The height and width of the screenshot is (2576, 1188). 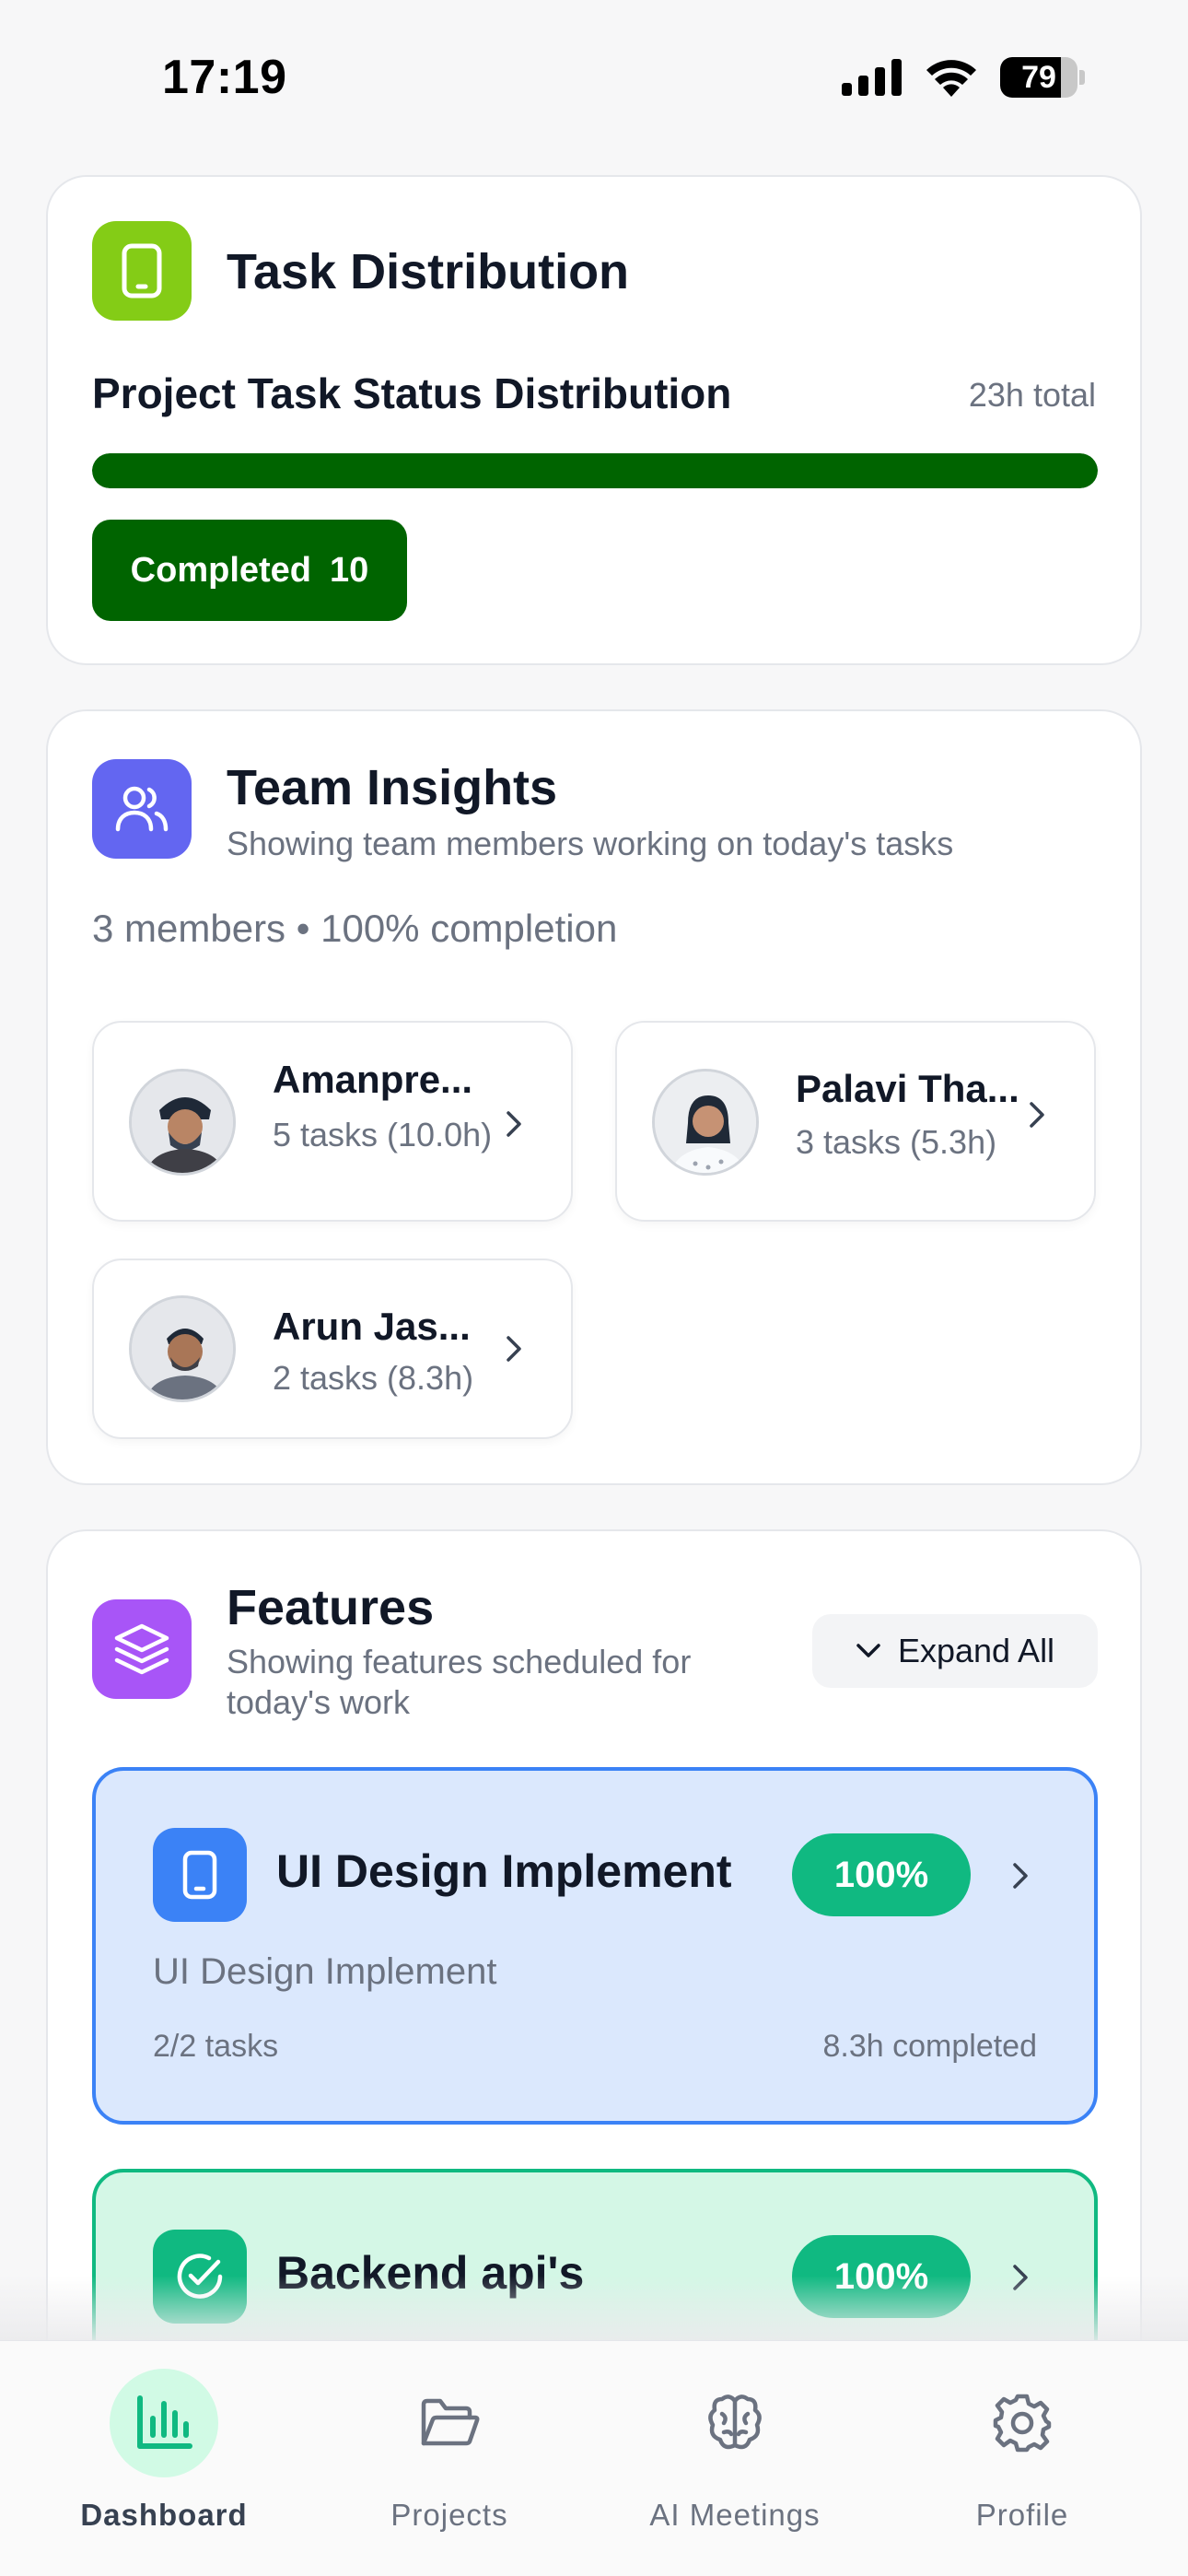 I want to click on feature-description: UI Design Implement, so click(x=325, y=1971).